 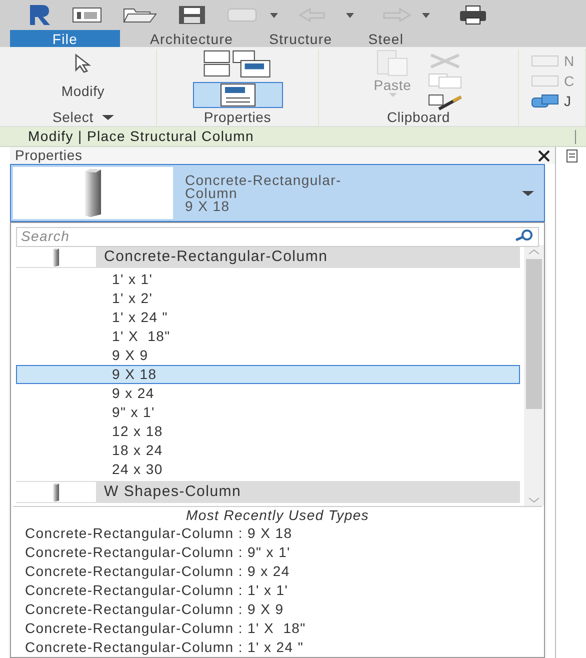 I want to click on type-name: 9 X 18, so click(x=207, y=206).